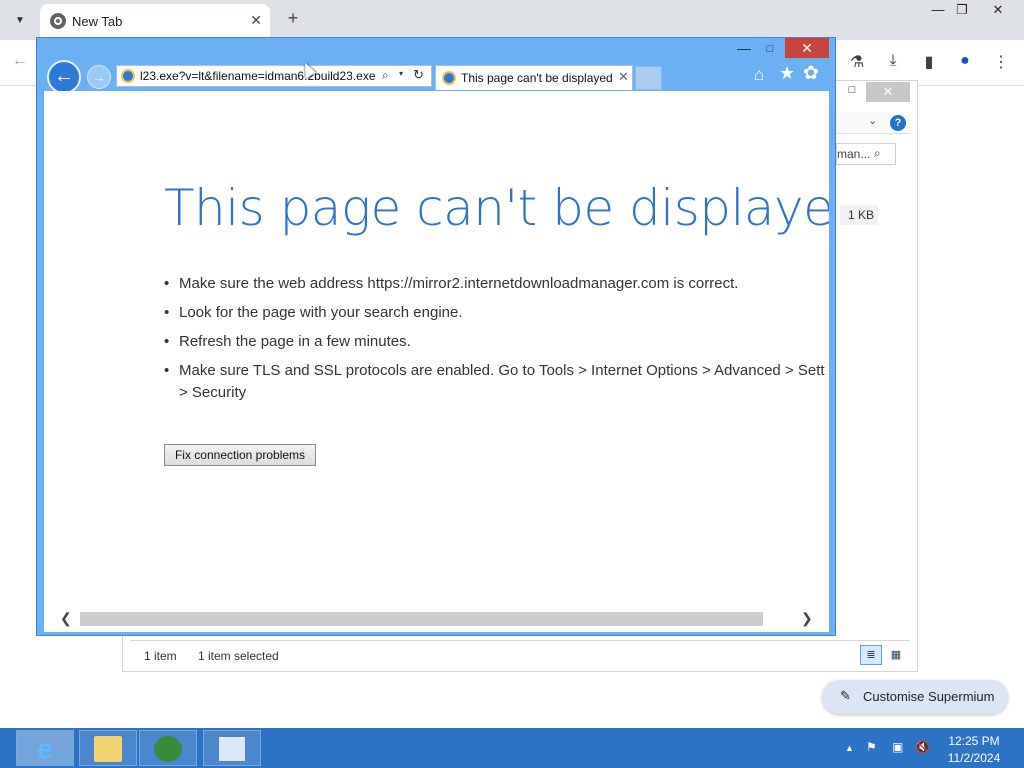 The image size is (1024, 768). What do you see at coordinates (807, 48) in the screenshot?
I see `ie-close-button: ✕` at bounding box center [807, 48].